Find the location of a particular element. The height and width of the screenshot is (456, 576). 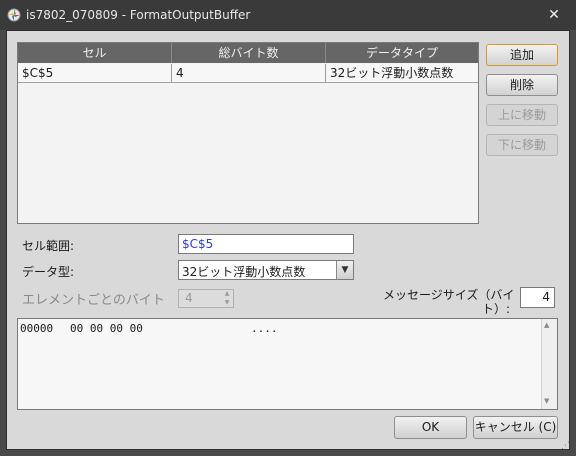

cancel-button: キャンセル (C) is located at coordinates (515, 427).